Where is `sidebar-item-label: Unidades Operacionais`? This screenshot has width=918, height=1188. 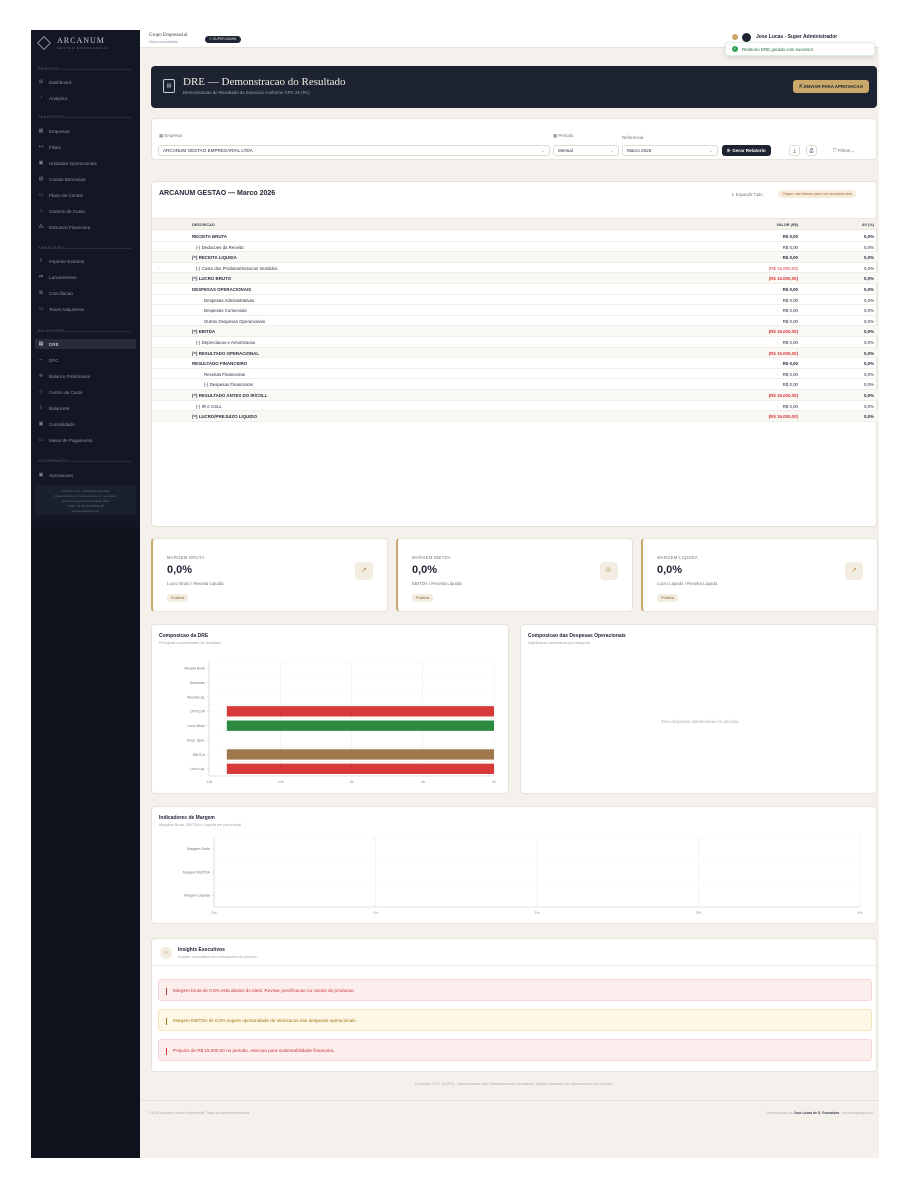
sidebar-item-label: Unidades Operacionais is located at coordinates (73, 163).